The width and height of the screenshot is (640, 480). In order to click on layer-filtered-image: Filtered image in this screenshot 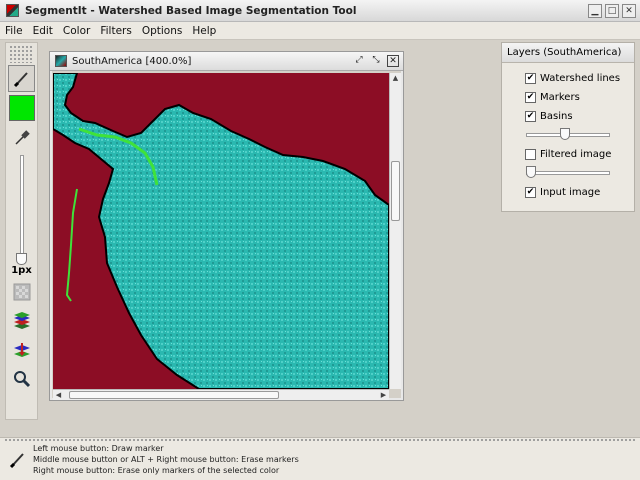, I will do `click(568, 154)`.